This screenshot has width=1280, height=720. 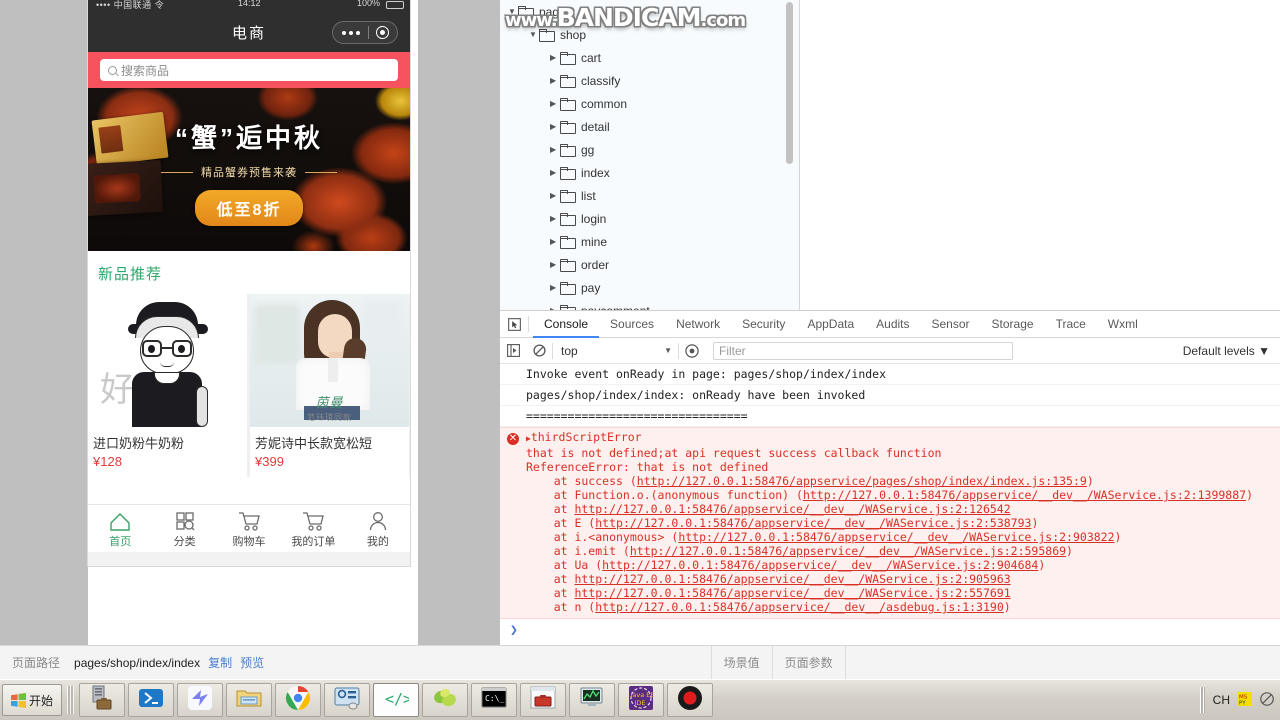 I want to click on devtools-tab-appdata: AppData, so click(x=830, y=324).